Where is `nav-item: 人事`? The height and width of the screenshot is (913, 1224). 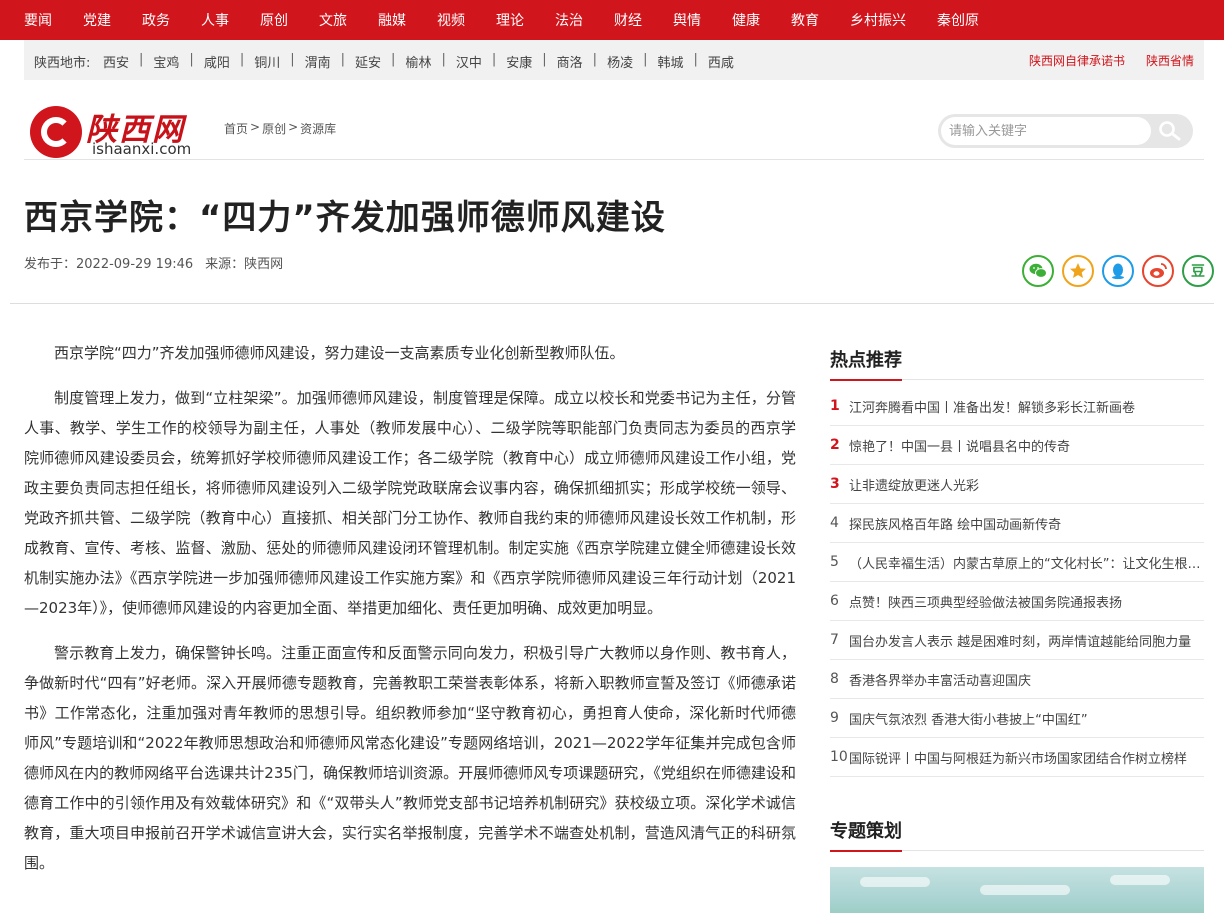
nav-item: 人事 is located at coordinates (215, 20).